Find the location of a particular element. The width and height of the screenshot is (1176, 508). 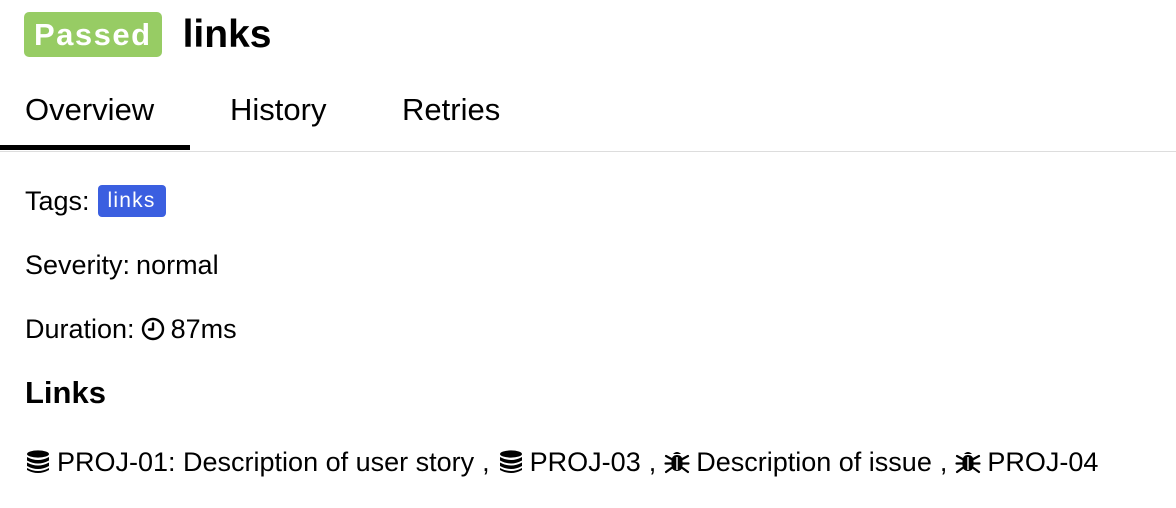

tab-retries: Retries is located at coordinates (451, 110).